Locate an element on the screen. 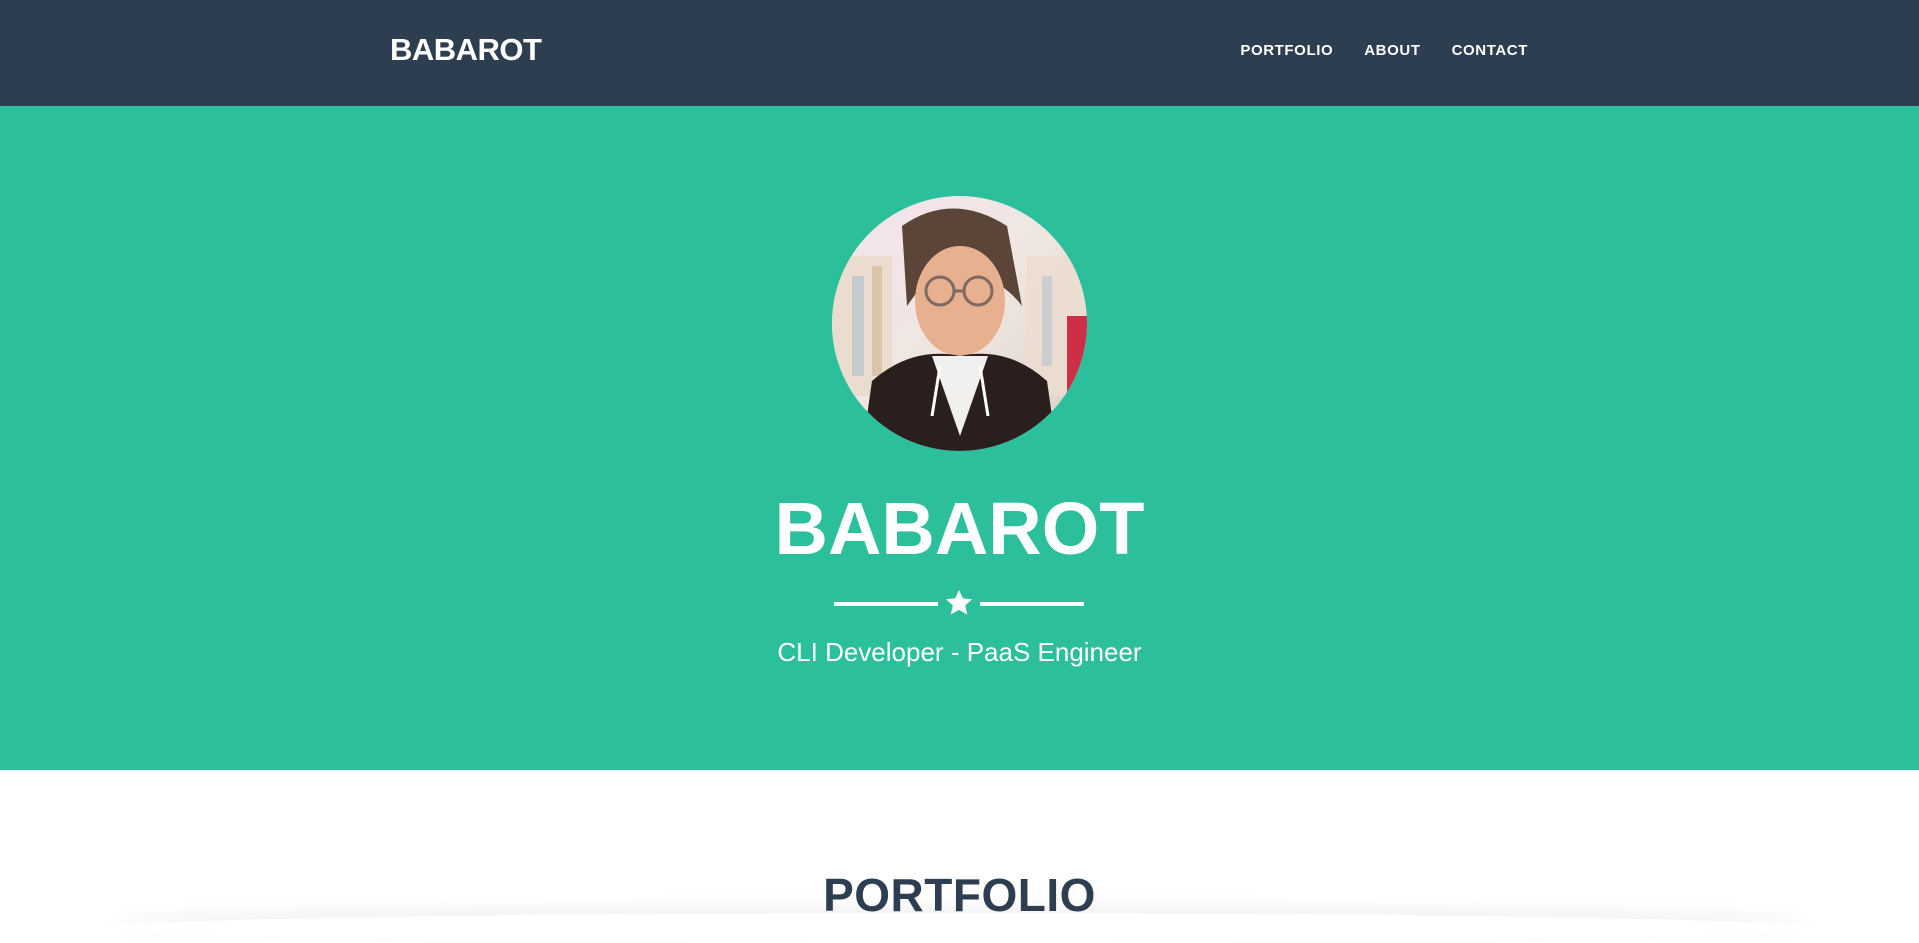 Image resolution: width=1919 pixels, height=943 pixels. hero-title: BABAROT is located at coordinates (959, 528).